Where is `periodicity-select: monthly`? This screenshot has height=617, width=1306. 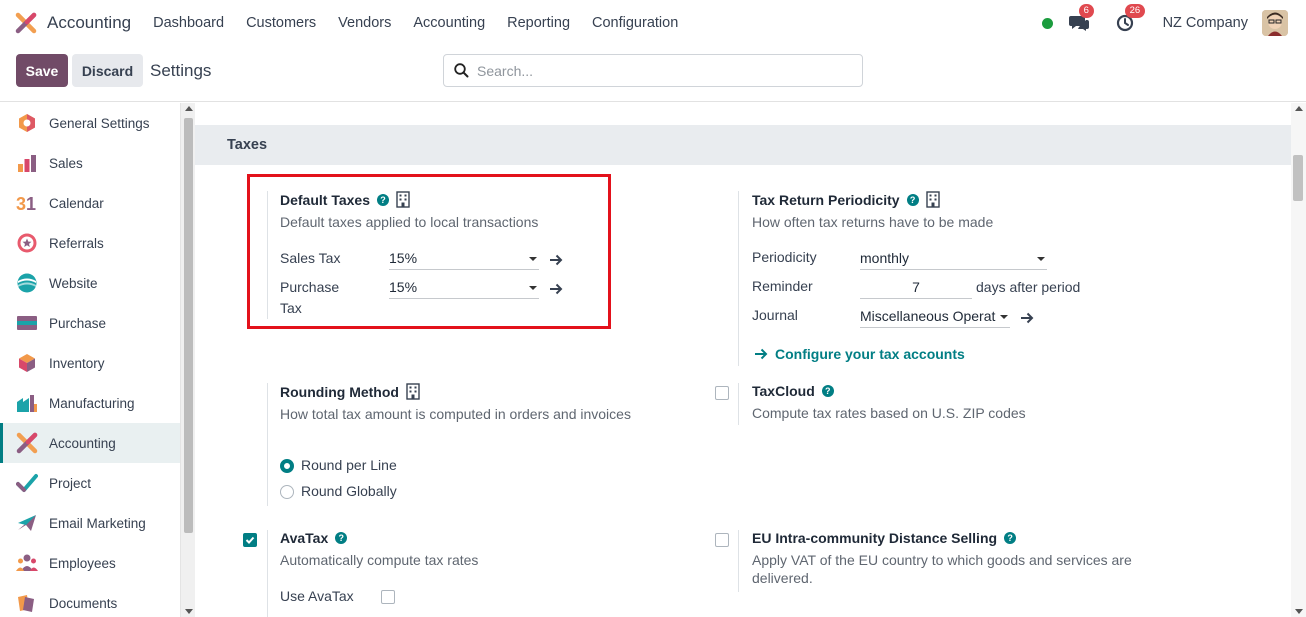
periodicity-select: monthly is located at coordinates (953, 258).